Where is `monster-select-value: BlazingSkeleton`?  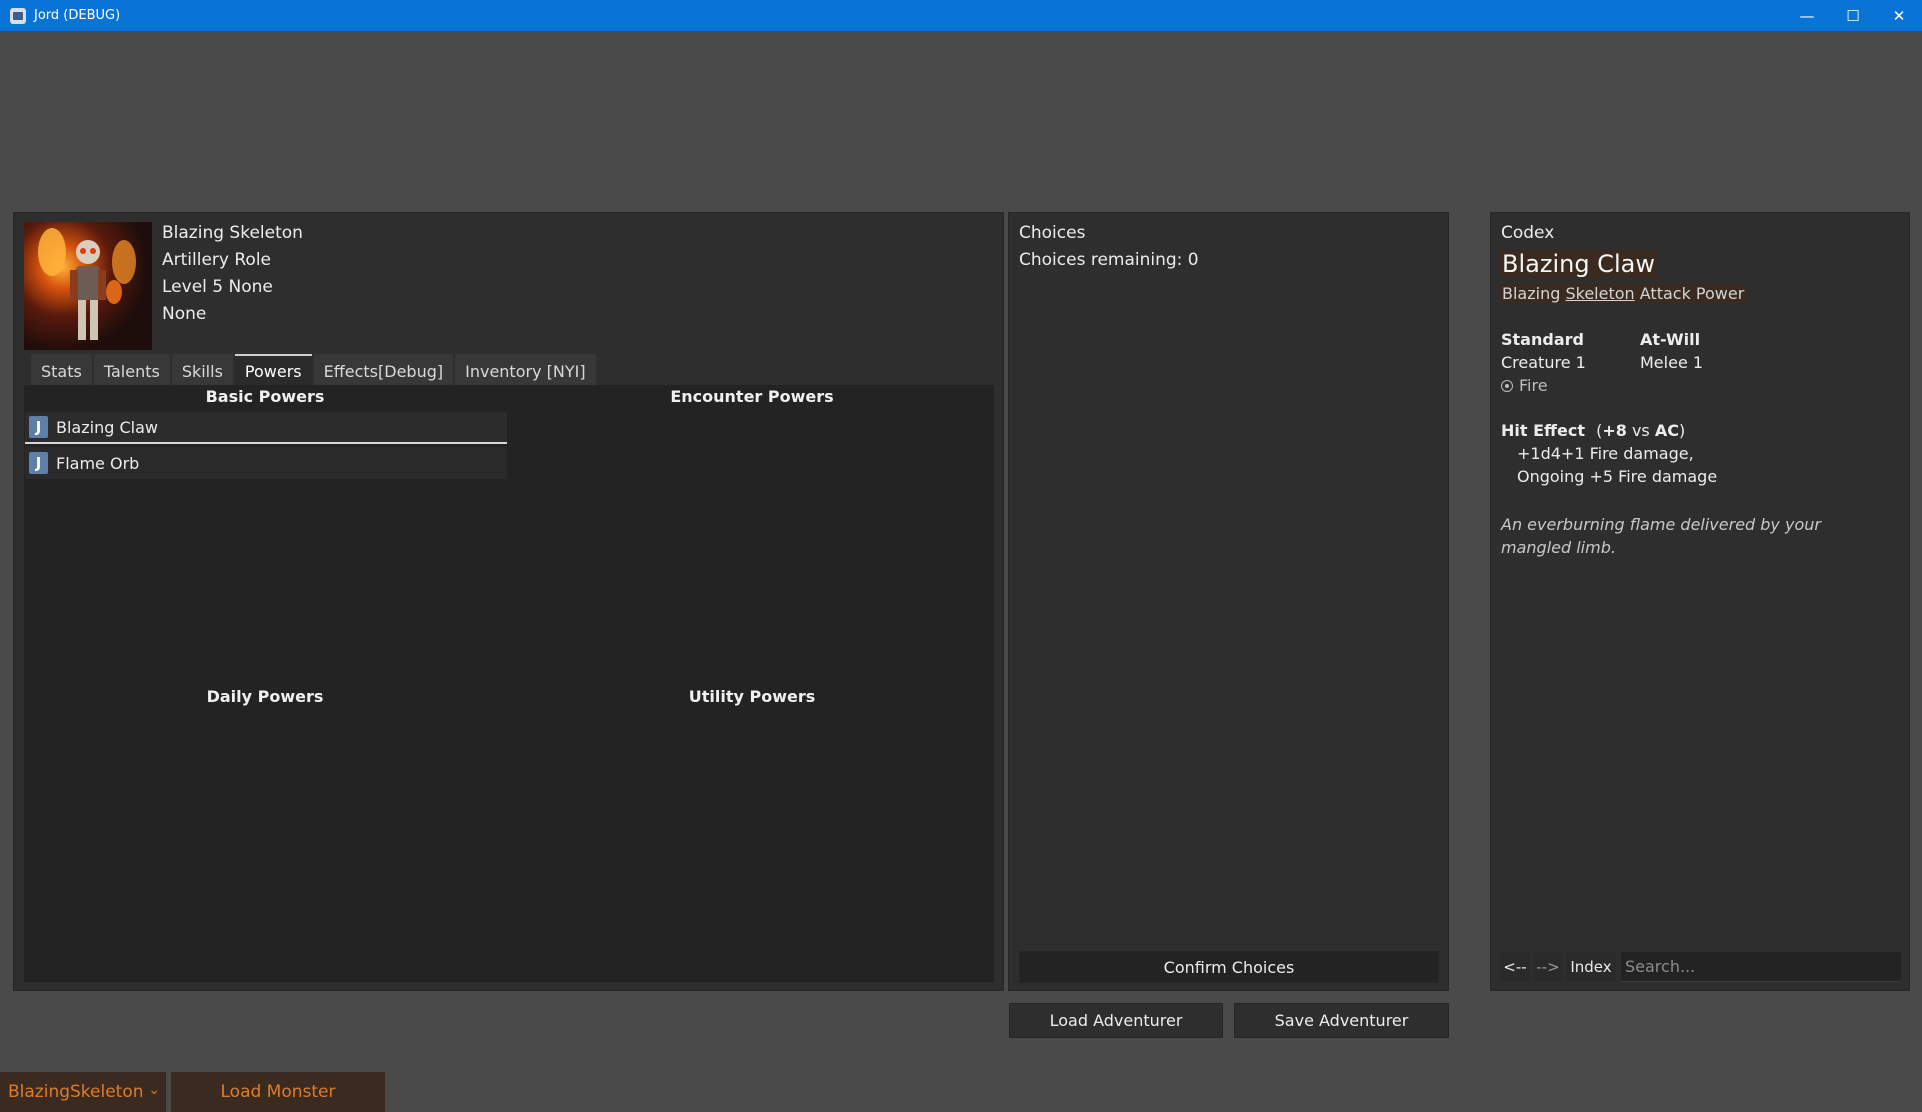
monster-select-value: BlazingSkeleton is located at coordinates (76, 1092).